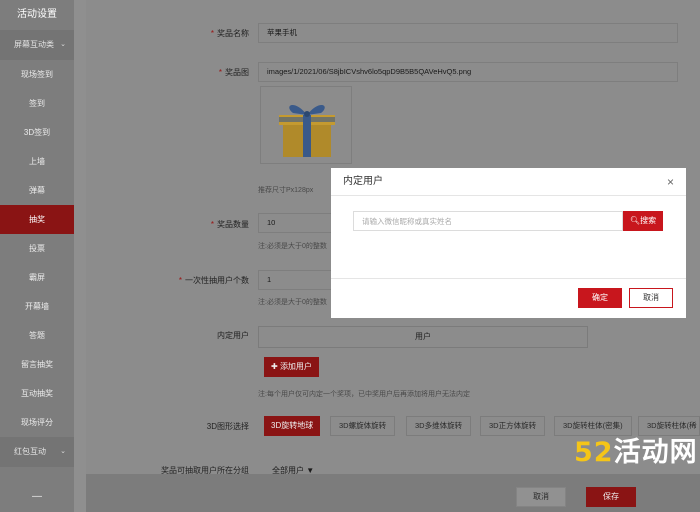 This screenshot has width=700, height=512. Describe the element at coordinates (37, 132) in the screenshot. I see `sidebar-item-3d-signin: 3D签到` at that location.